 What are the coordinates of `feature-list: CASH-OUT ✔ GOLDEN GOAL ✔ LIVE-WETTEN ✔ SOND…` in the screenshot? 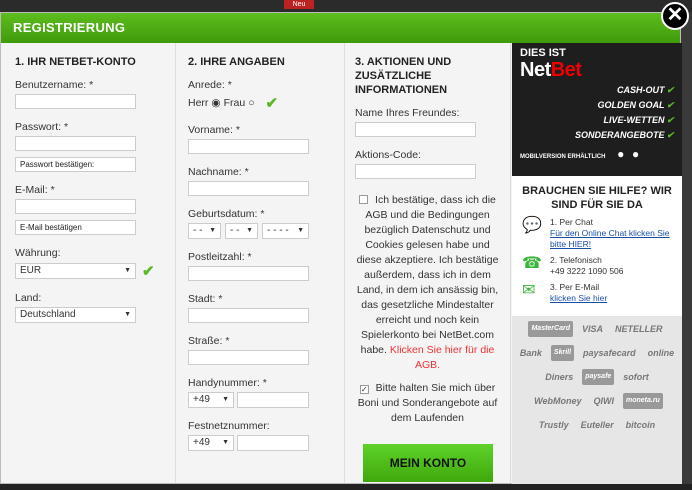 It's located at (597, 113).